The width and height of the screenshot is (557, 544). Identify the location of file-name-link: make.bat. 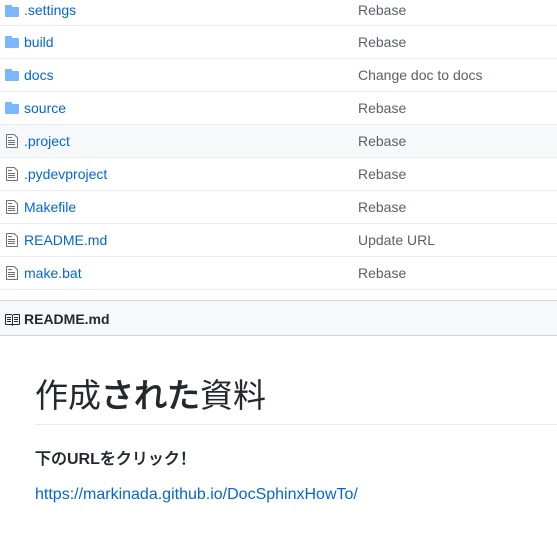
(53, 273).